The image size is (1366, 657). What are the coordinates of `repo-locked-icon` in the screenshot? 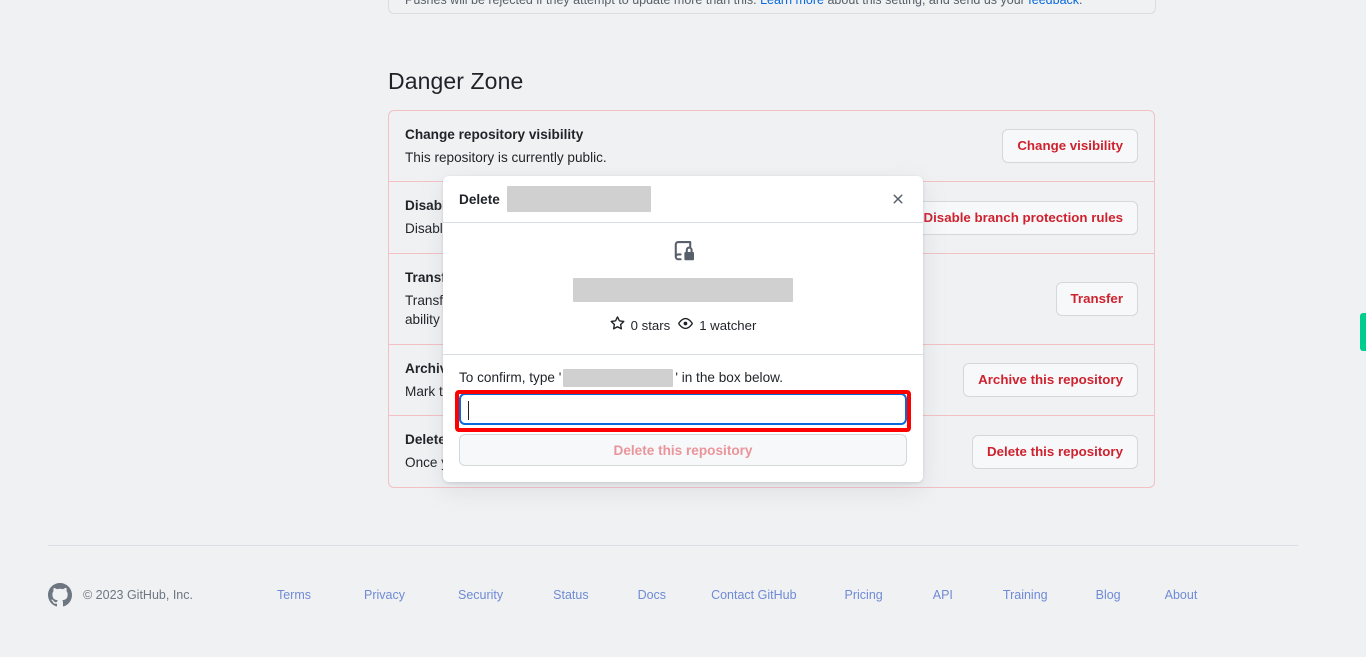 It's located at (683, 254).